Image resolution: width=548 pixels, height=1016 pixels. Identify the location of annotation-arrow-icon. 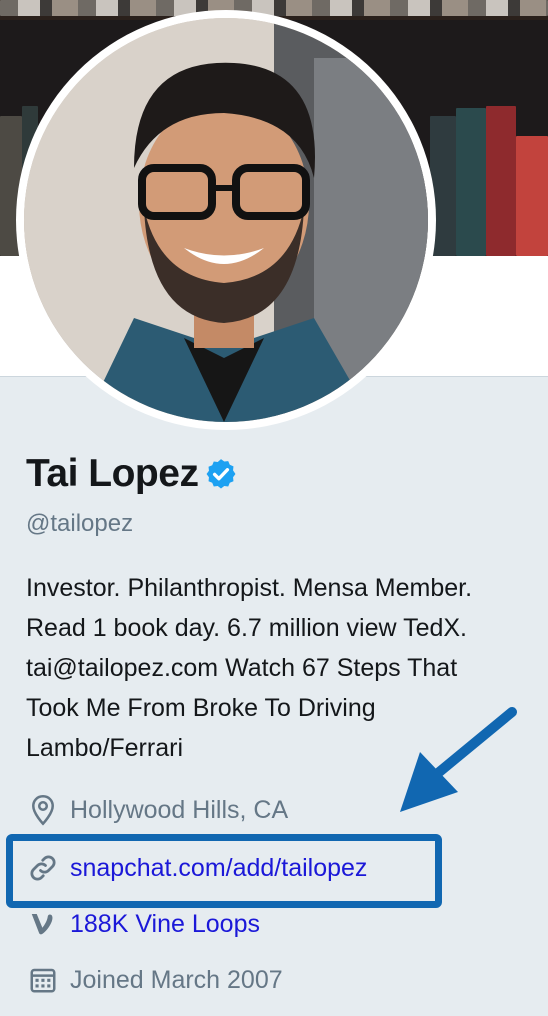
(458, 759).